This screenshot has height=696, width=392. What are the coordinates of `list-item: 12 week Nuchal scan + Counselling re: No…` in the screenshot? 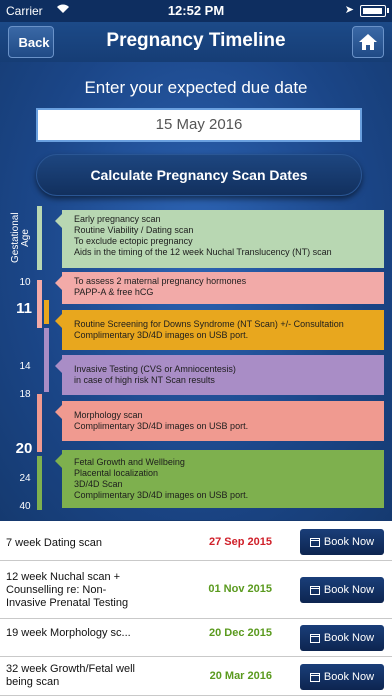 It's located at (196, 590).